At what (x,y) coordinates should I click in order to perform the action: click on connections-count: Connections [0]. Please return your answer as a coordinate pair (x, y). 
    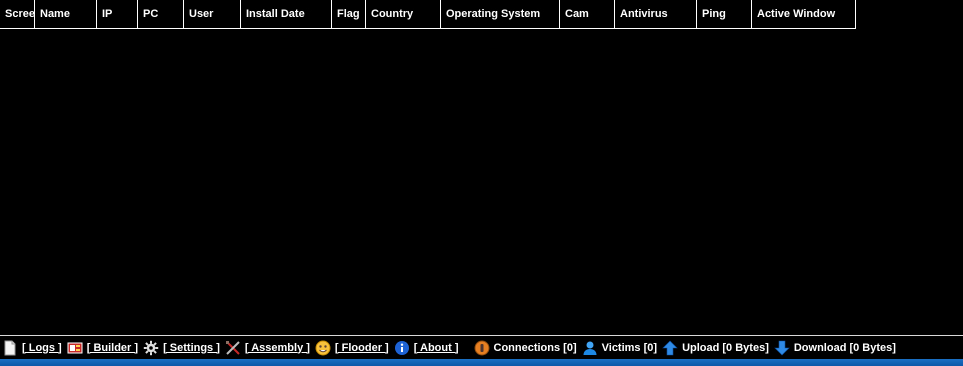
    Looking at the image, I should click on (535, 347).